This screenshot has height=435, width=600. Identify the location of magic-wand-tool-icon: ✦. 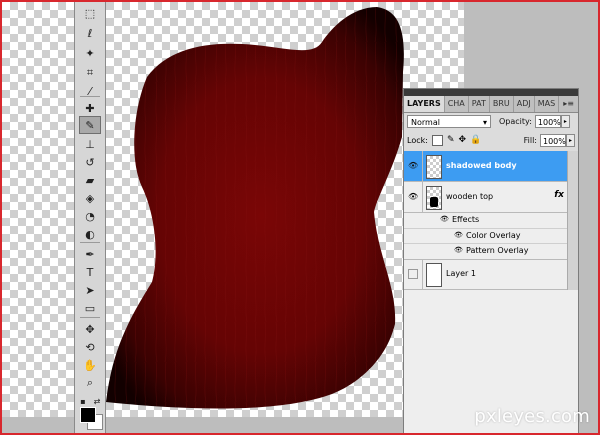
(90, 53).